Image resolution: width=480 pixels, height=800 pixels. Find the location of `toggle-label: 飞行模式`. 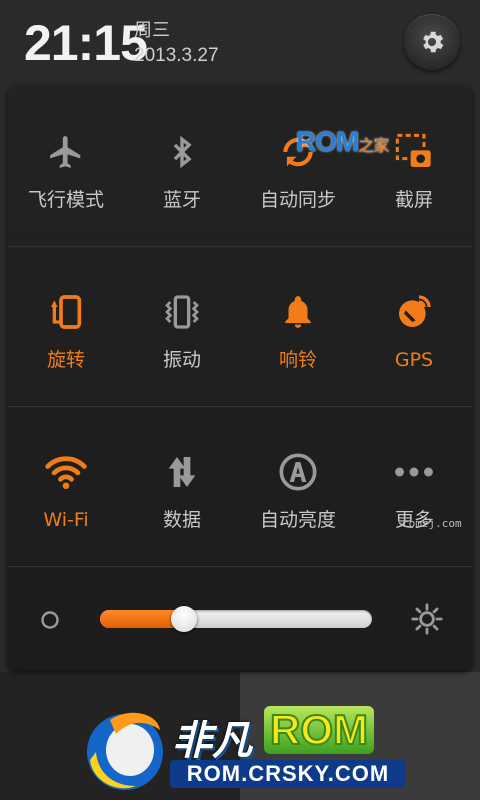

toggle-label: 飞行模式 is located at coordinates (65, 200).